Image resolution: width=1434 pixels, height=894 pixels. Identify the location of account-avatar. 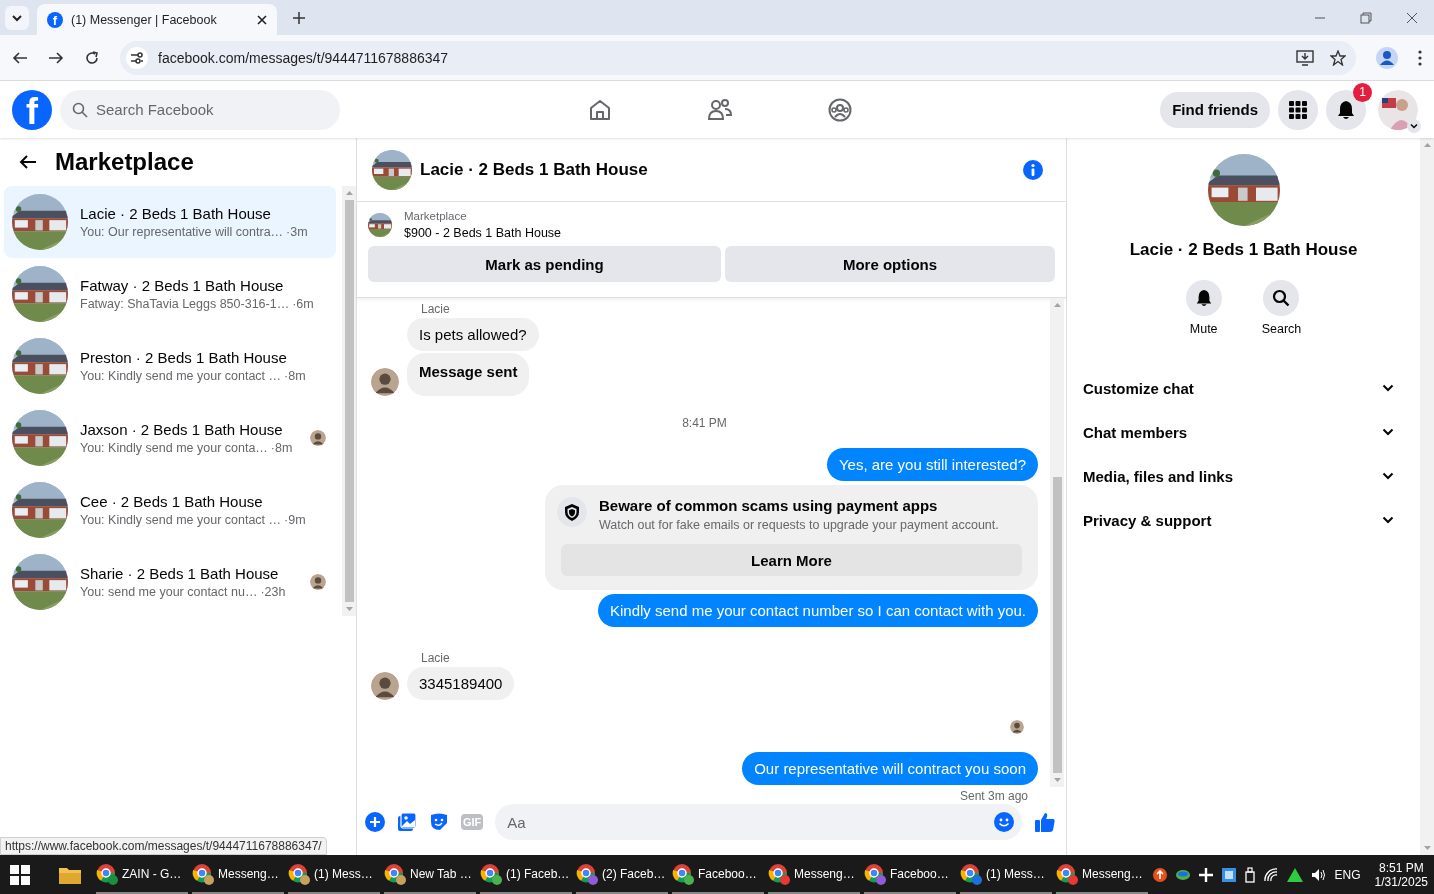
(1398, 109).